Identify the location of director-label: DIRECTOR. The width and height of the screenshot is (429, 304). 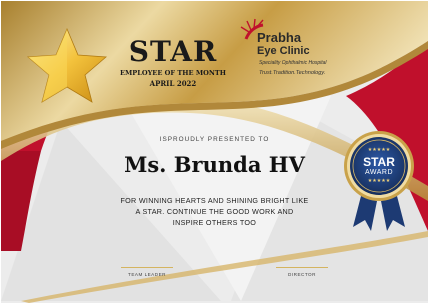
(302, 274).